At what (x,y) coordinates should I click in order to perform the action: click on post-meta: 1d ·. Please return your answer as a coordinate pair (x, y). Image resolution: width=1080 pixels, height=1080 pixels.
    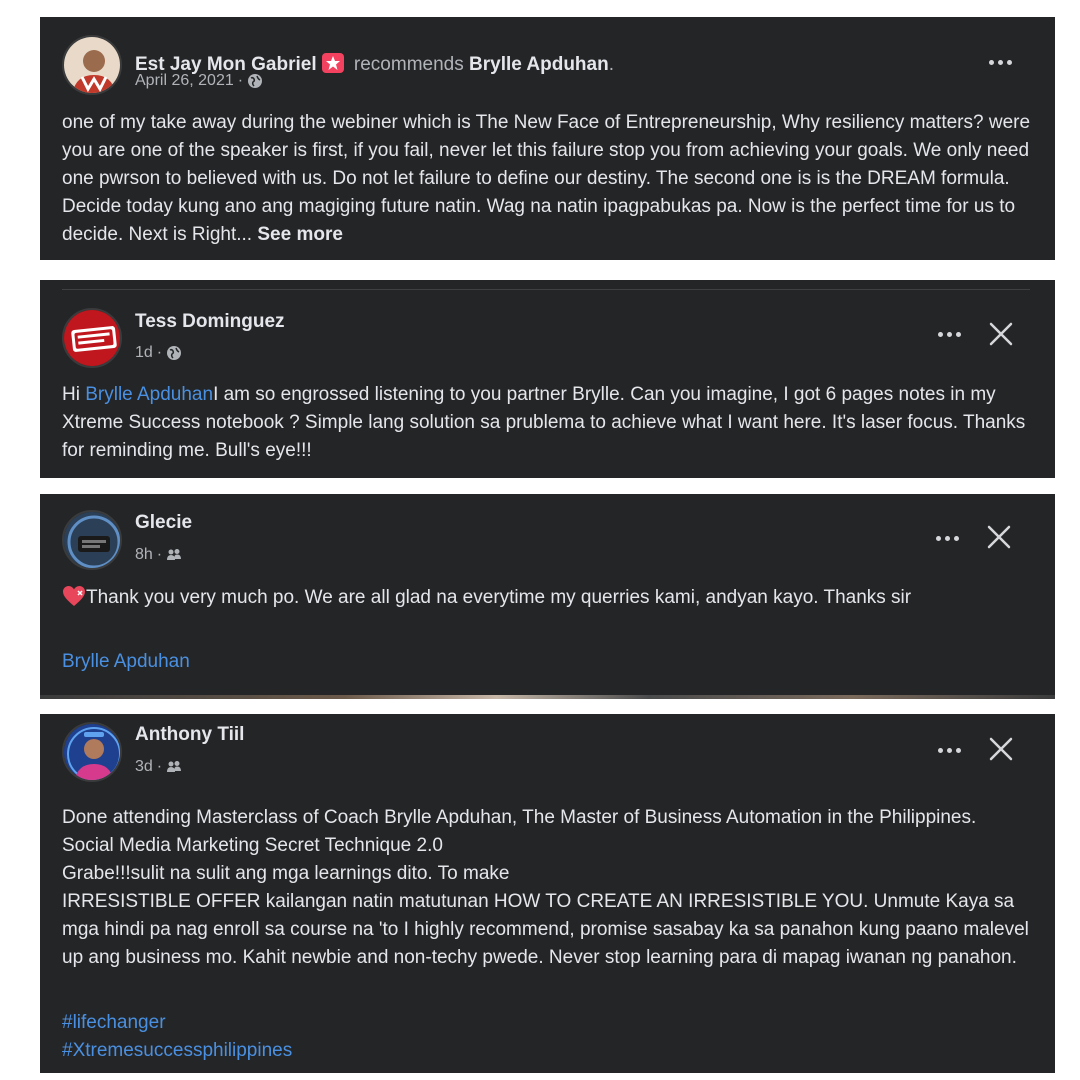
    Looking at the image, I should click on (158, 353).